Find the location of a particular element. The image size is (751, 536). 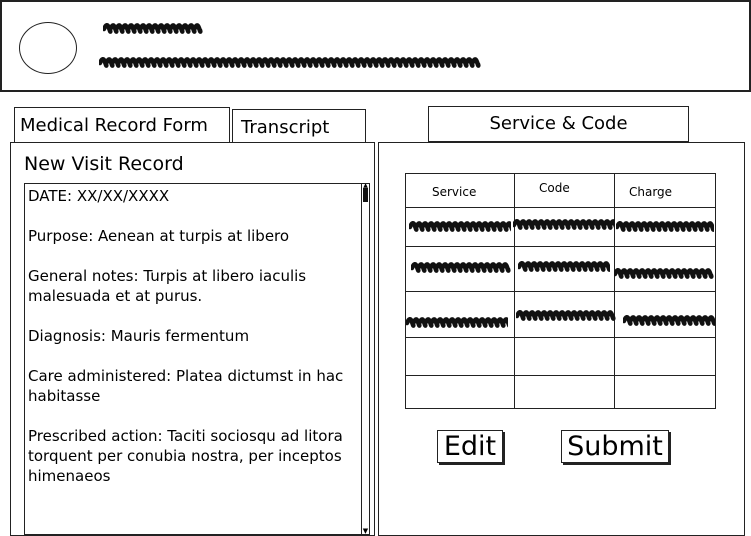

tab-service-code: Service & Code is located at coordinates (558, 124).